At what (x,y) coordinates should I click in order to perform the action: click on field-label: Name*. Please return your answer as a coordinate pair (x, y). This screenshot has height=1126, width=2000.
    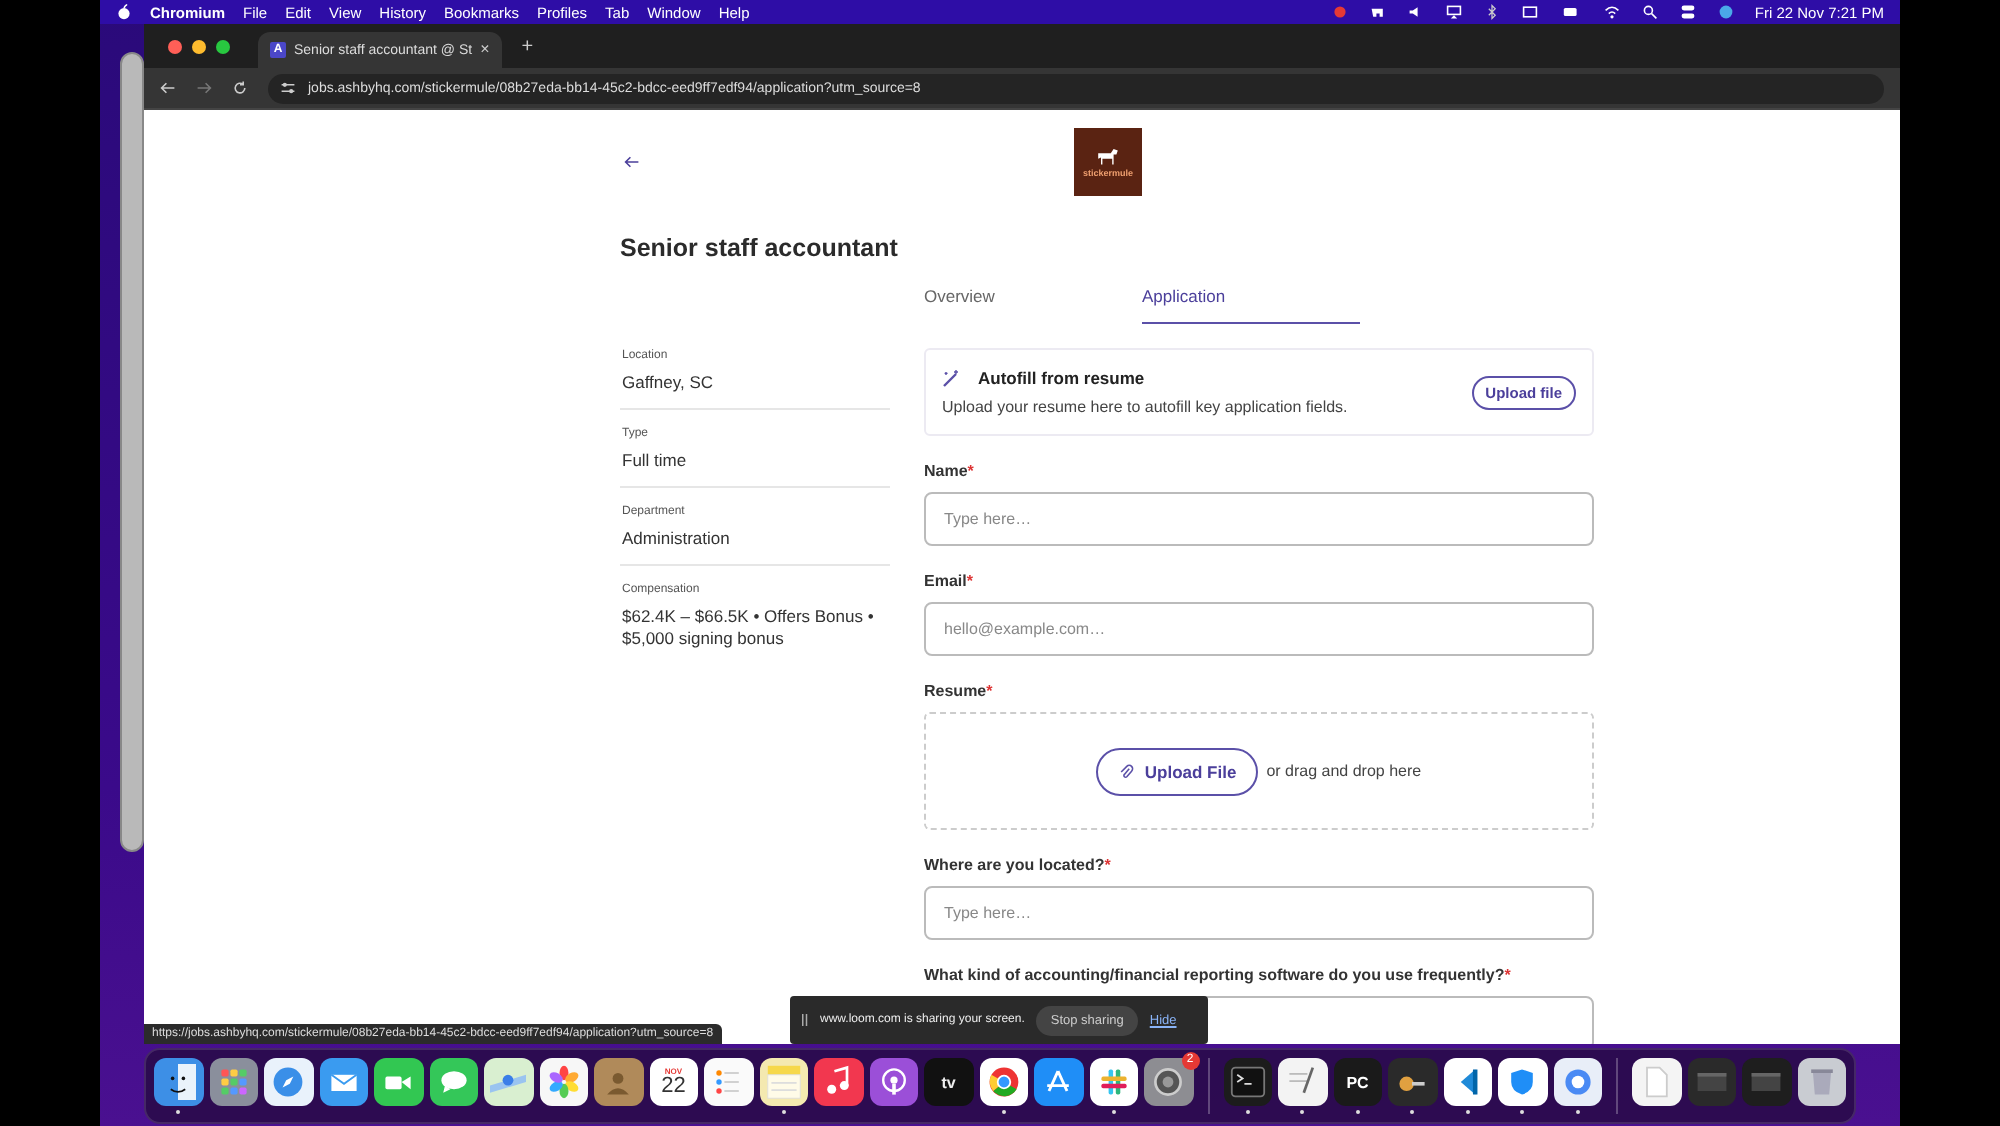
    Looking at the image, I should click on (950, 472).